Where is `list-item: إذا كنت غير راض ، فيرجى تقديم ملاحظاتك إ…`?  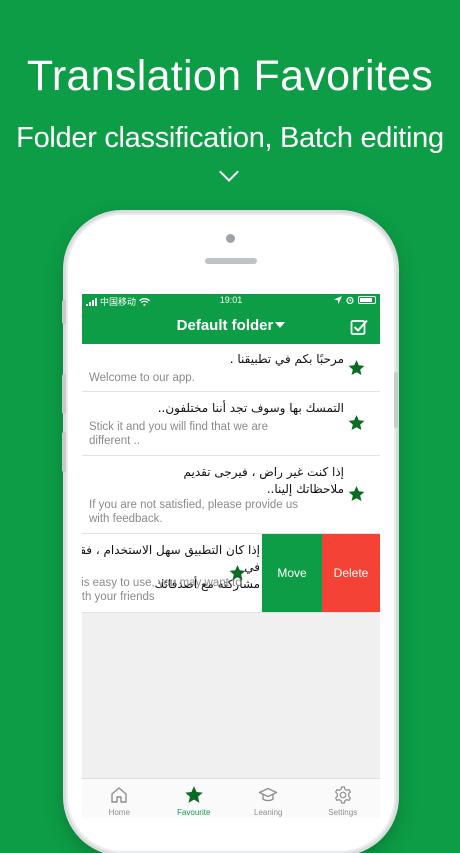
list-item: إذا كنت غير راض ، فيرجى تقديم ملاحظاتك إ… is located at coordinates (231, 495).